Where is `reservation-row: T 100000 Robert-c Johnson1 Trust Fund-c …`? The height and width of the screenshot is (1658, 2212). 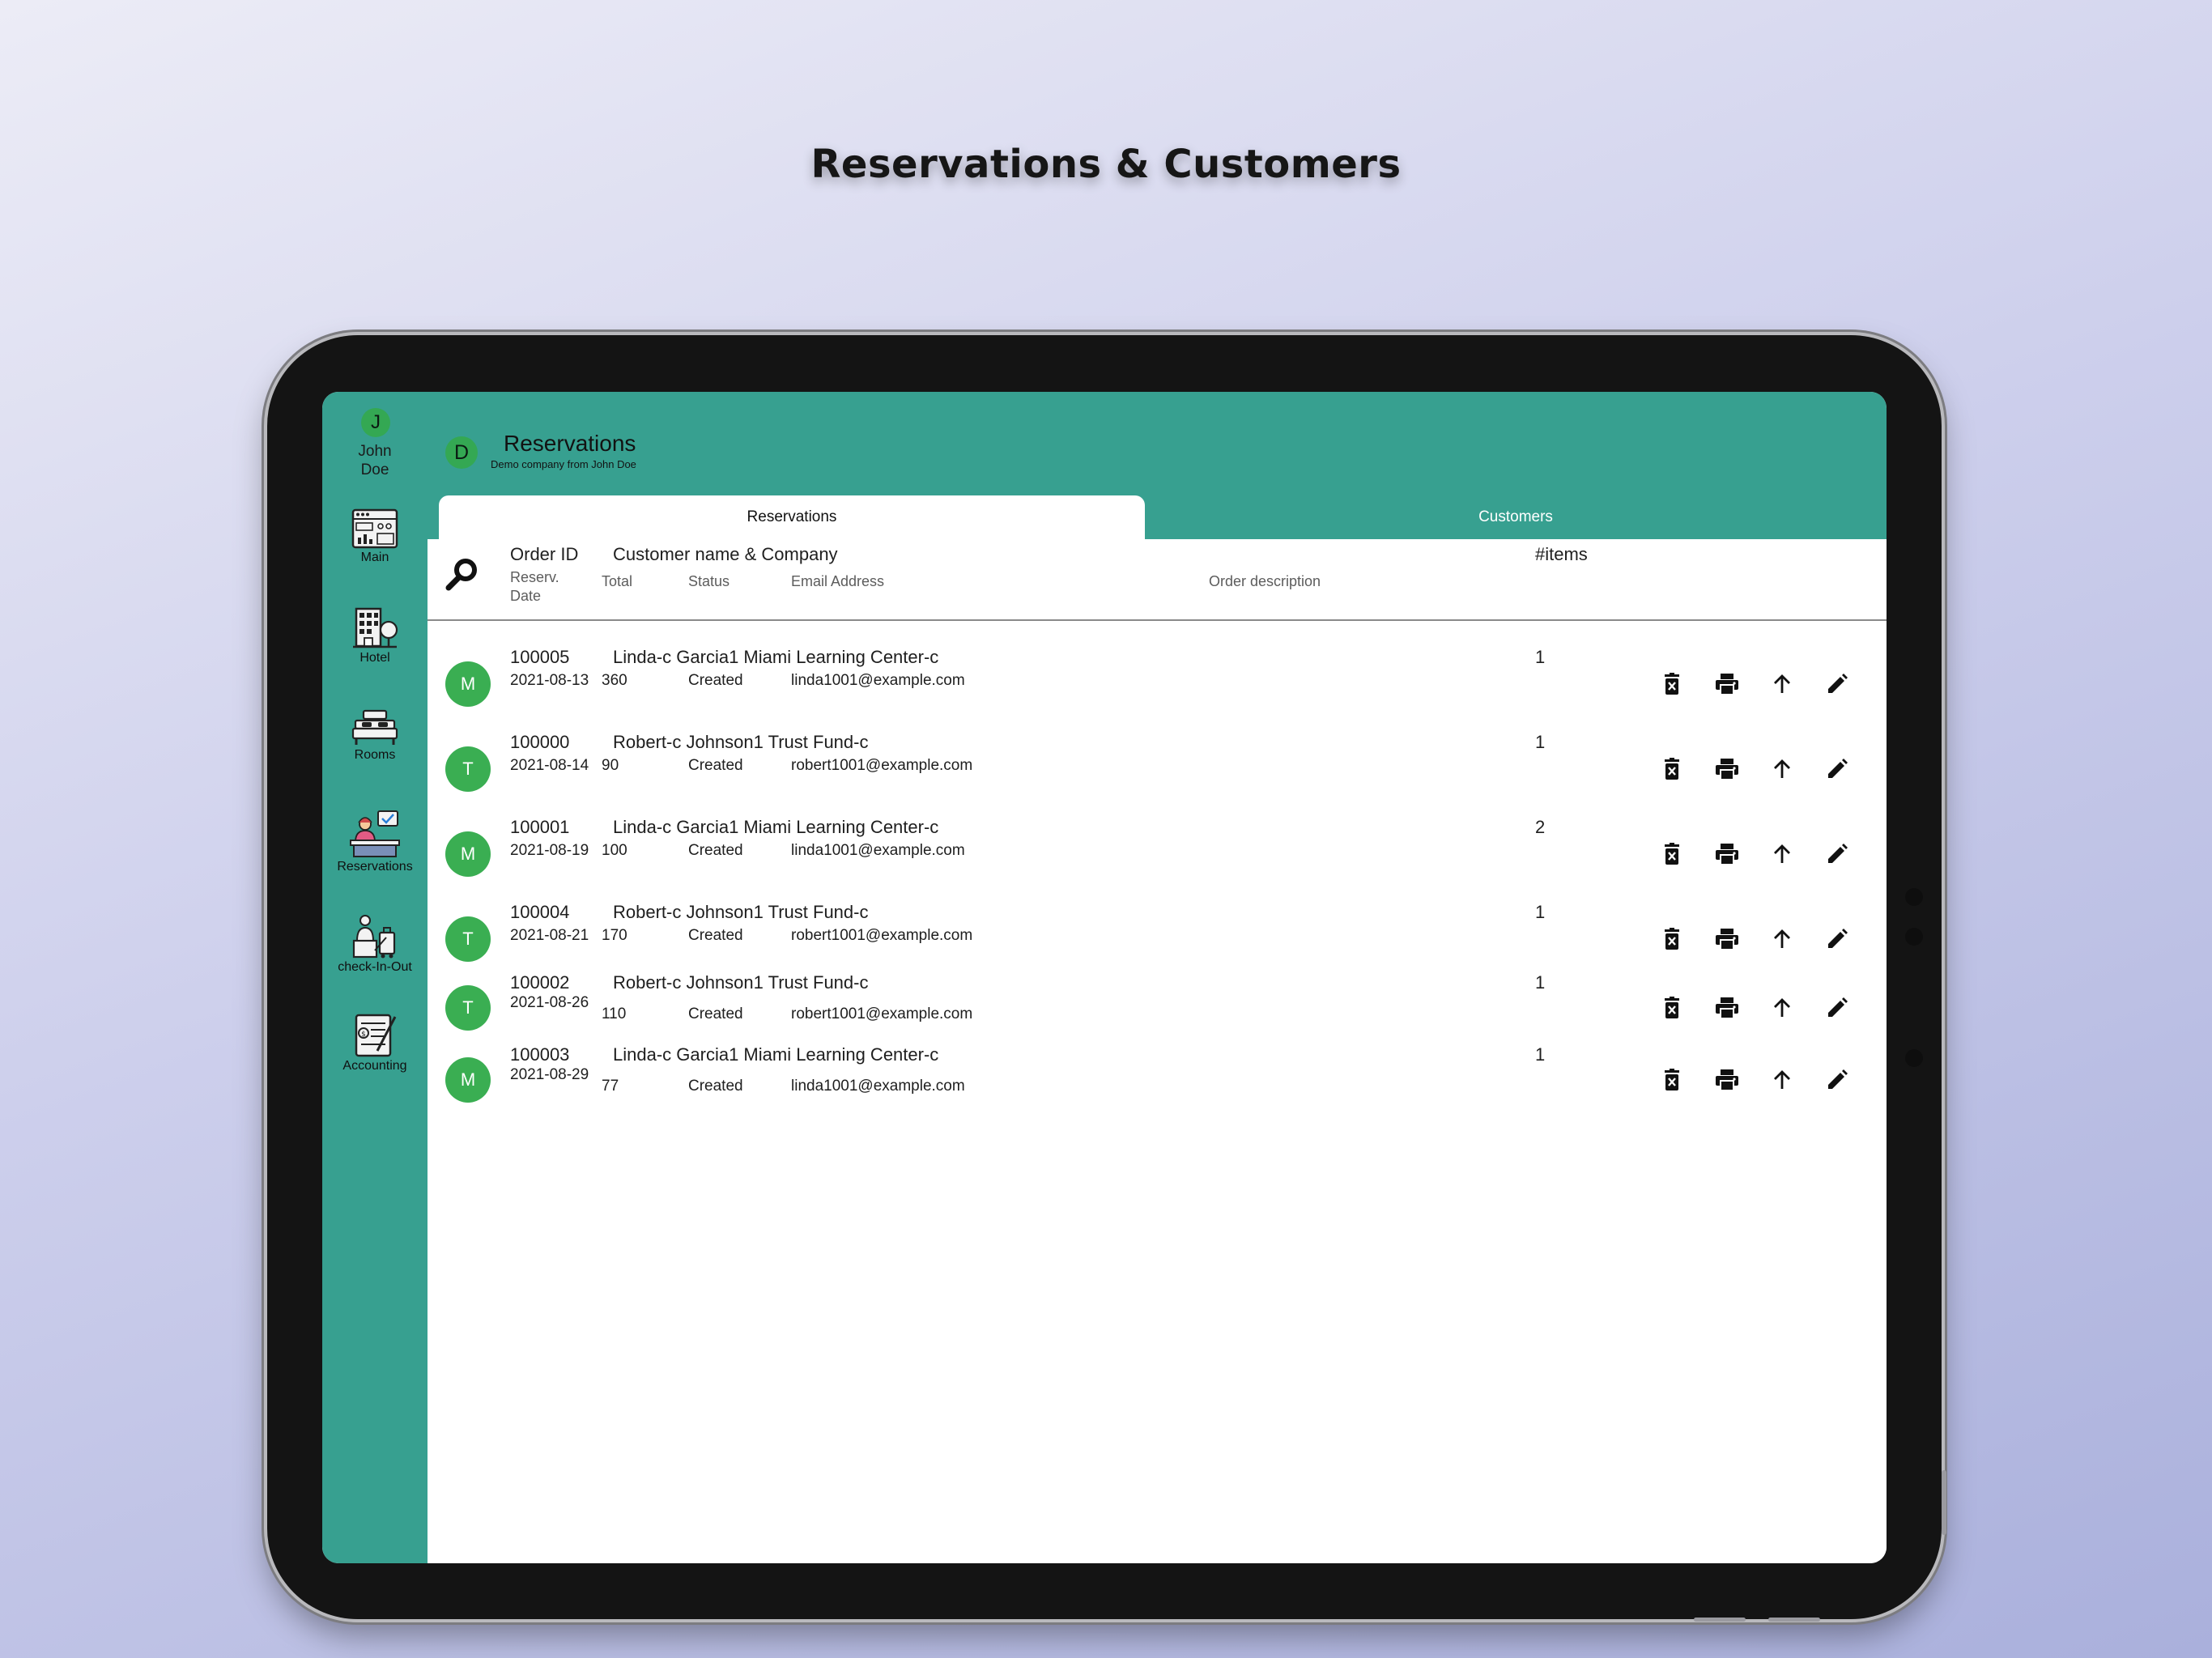 reservation-row: T 100000 Robert-c Johnson1 Trust Fund-c … is located at coordinates (1157, 753).